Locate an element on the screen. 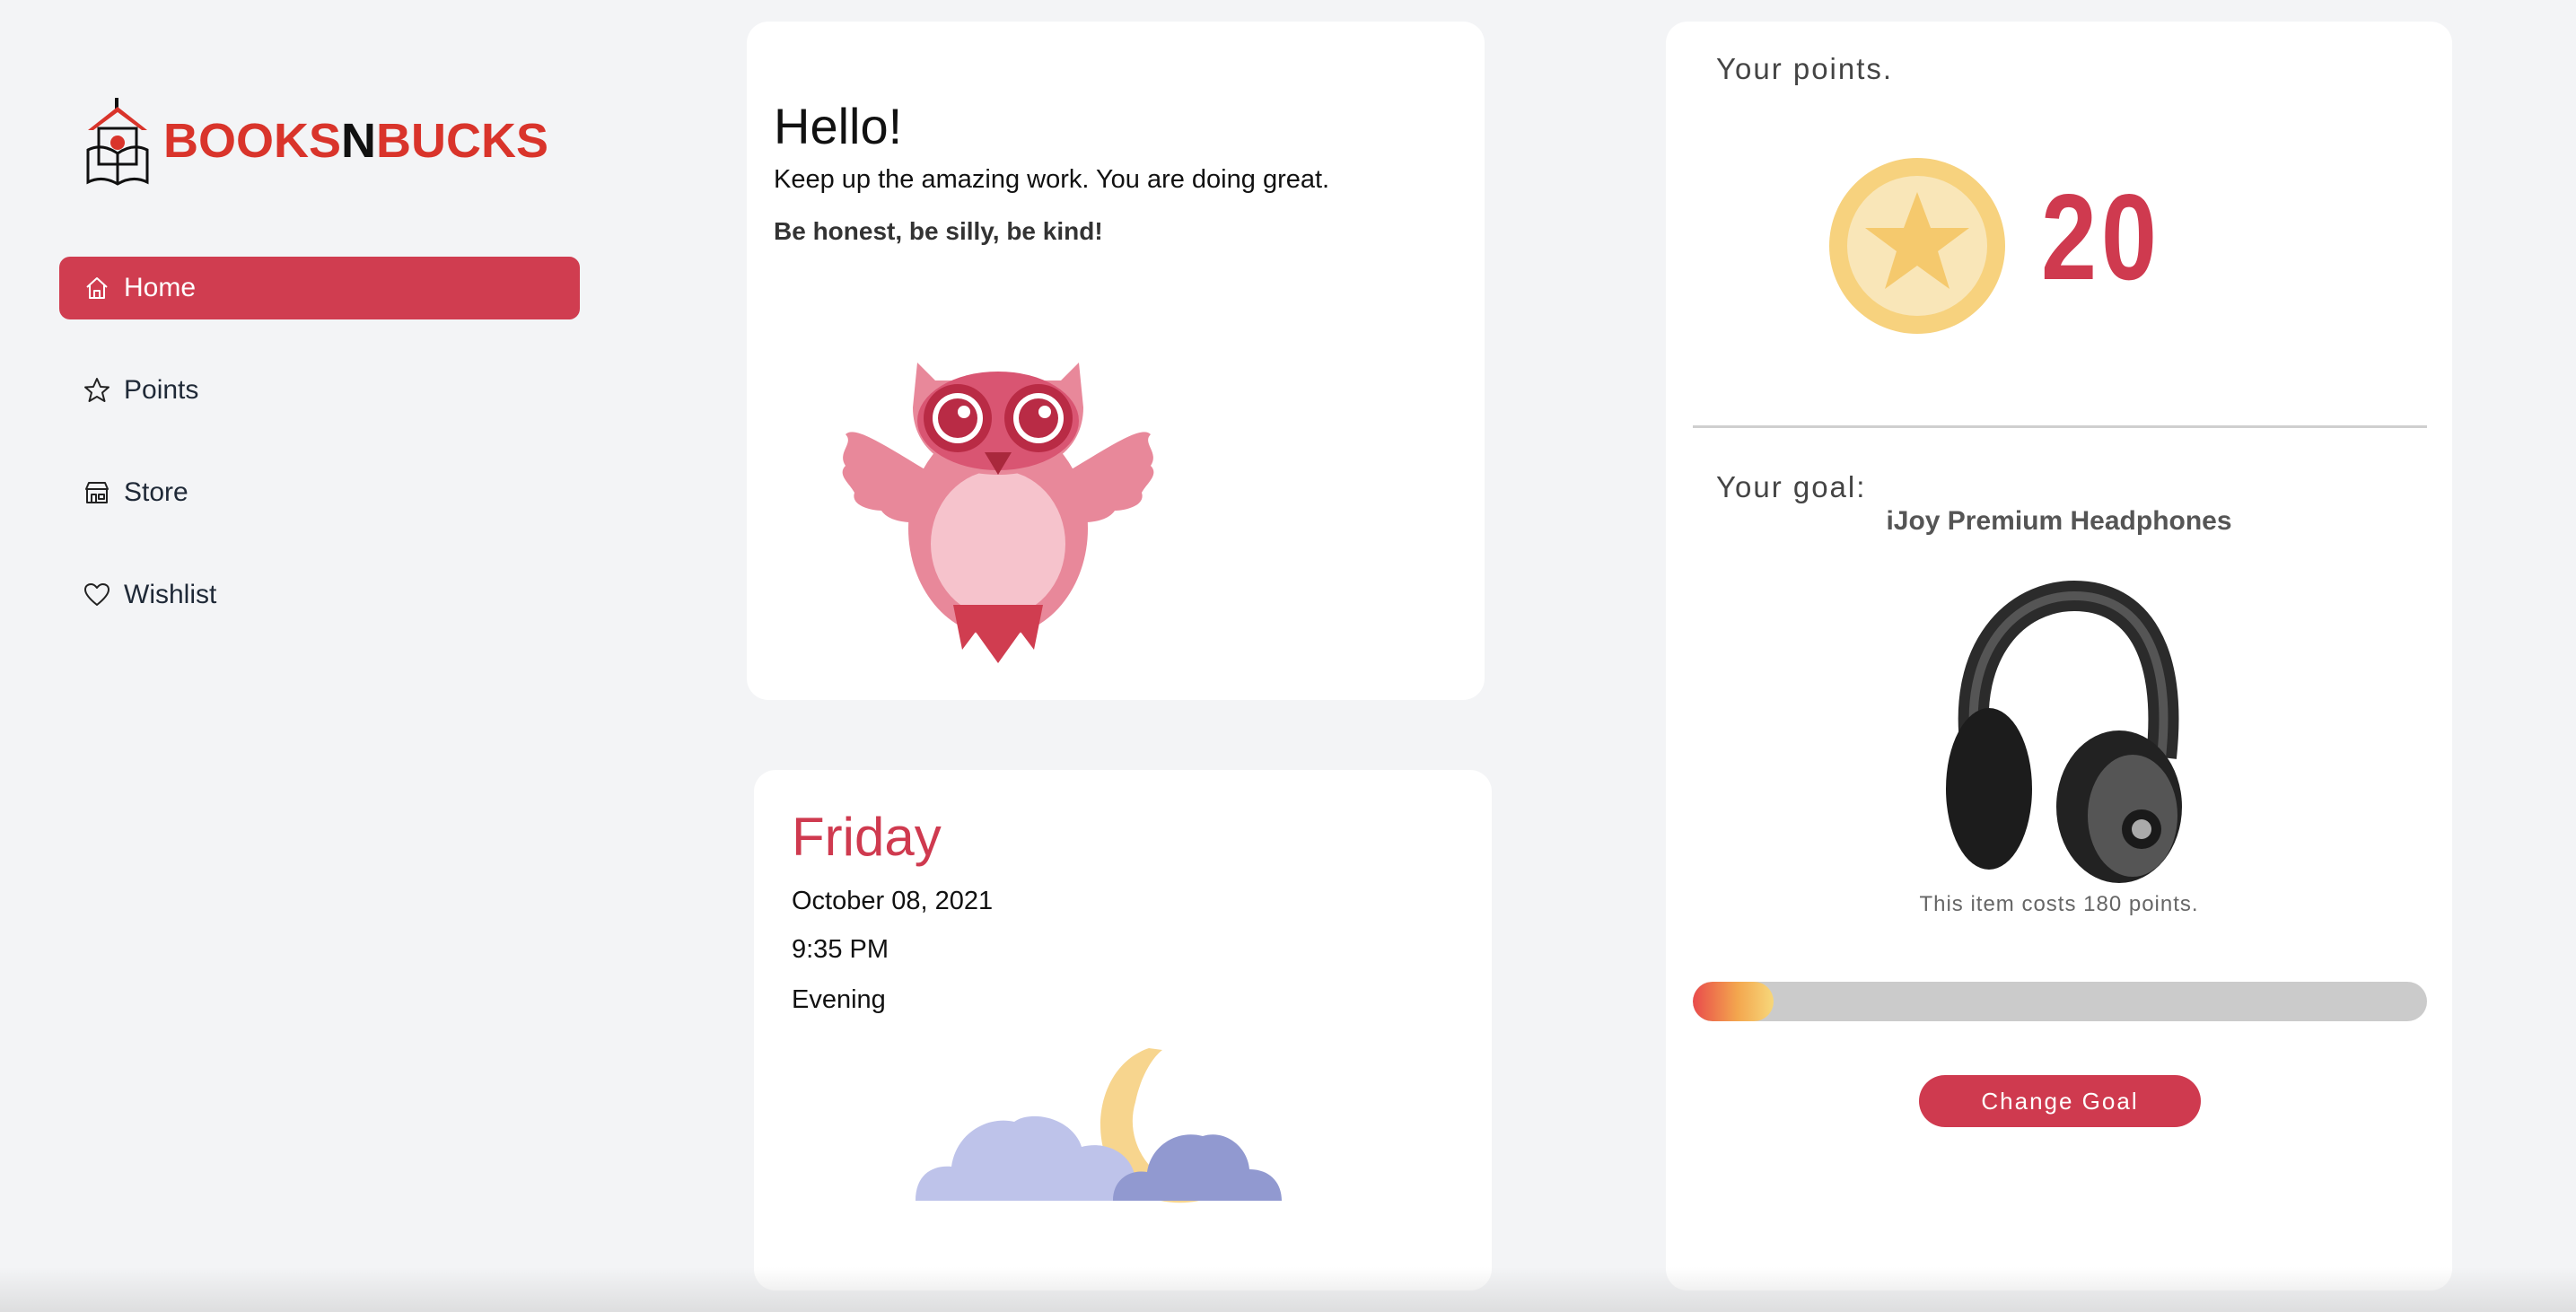 This screenshot has width=2576, height=1312. star-icon is located at coordinates (97, 390).